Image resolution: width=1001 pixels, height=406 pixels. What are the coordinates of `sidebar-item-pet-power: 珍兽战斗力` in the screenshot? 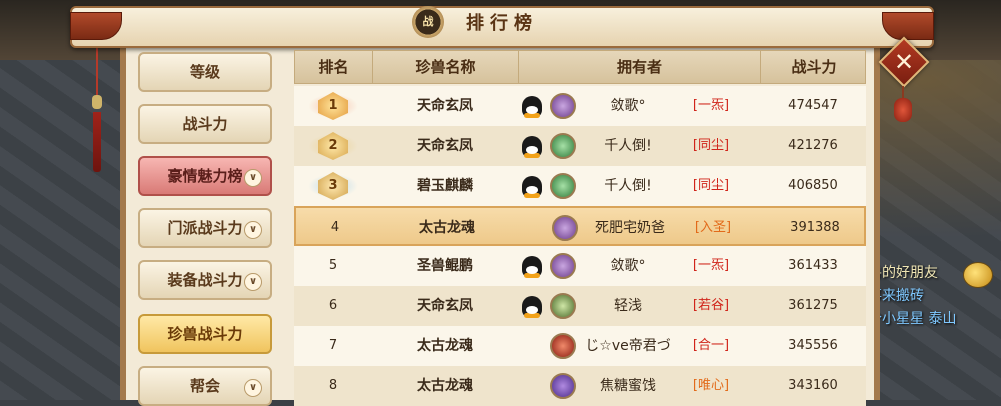 It's located at (205, 334).